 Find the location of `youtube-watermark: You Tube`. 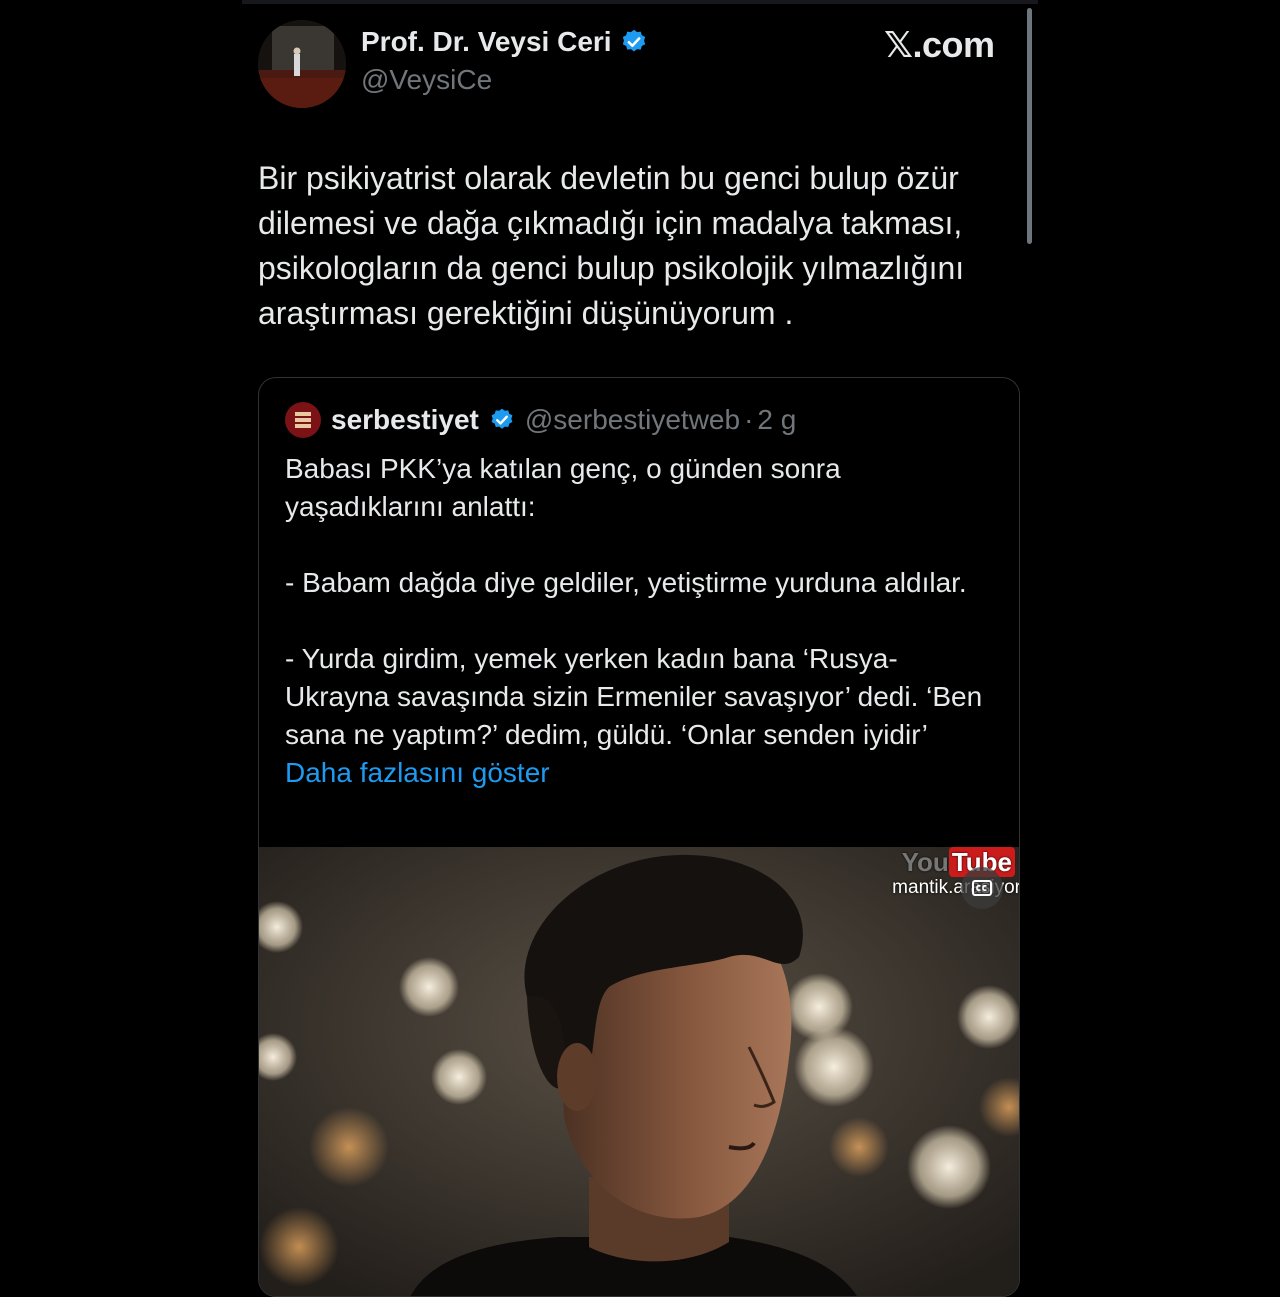

youtube-watermark: You Tube is located at coordinates (958, 862).